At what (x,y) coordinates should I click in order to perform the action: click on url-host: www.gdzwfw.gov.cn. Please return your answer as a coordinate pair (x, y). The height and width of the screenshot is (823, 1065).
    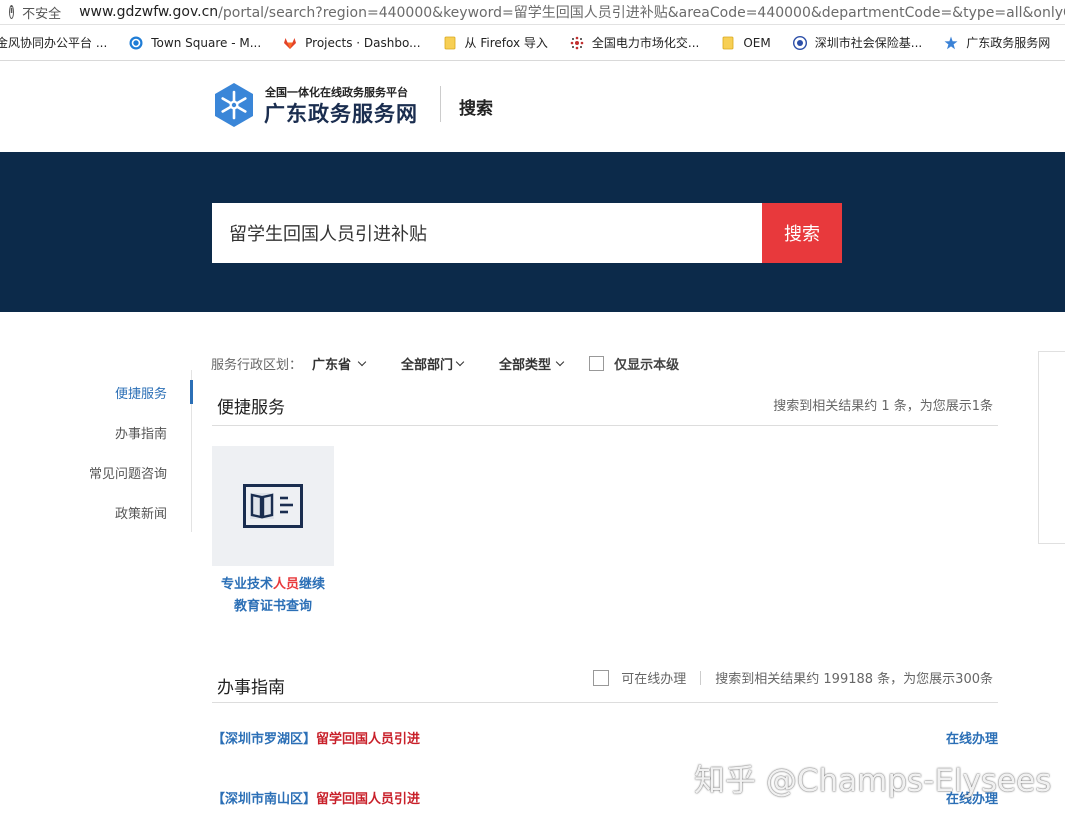
    Looking at the image, I should click on (148, 12).